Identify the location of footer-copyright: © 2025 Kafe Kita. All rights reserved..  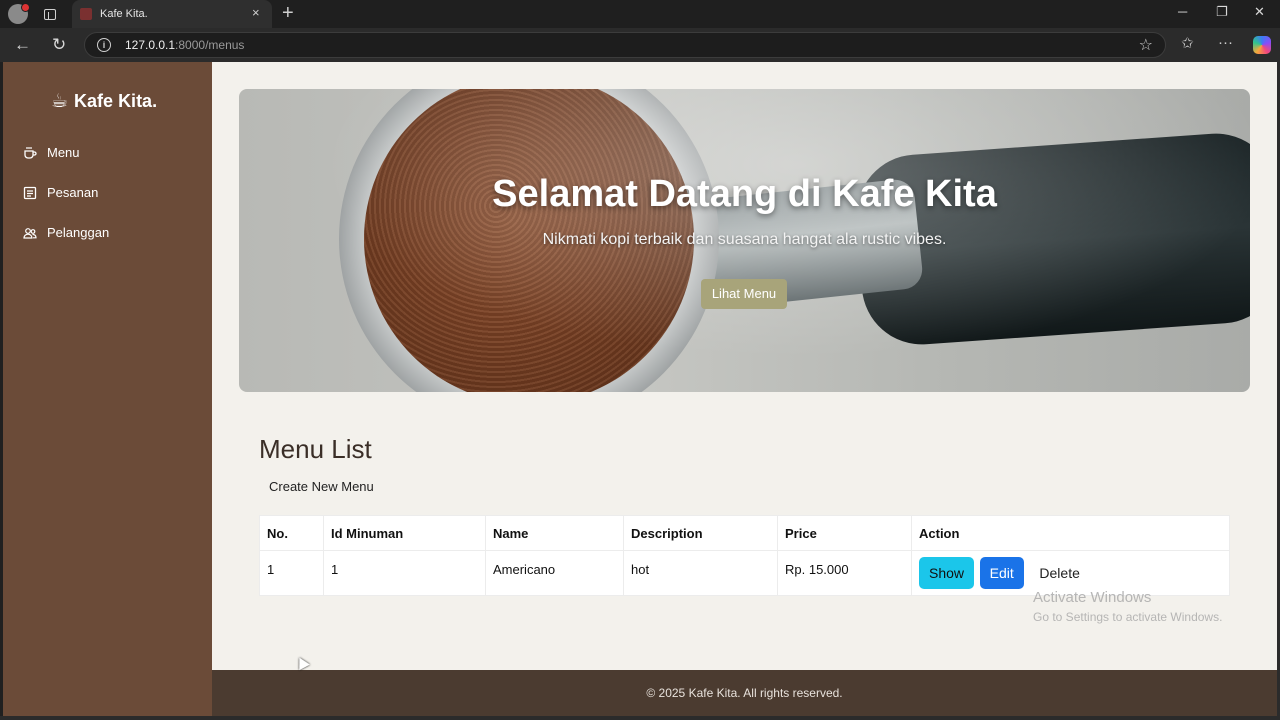
(744, 693).